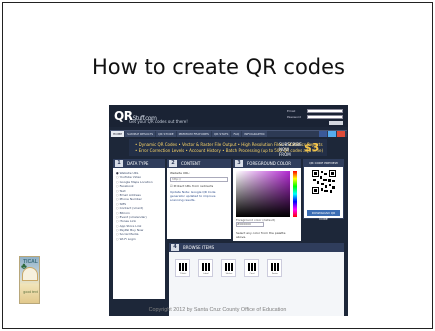 Image resolution: width=435 pixels, height=331 pixels. What do you see at coordinates (24, 266) in the screenshot?
I see `palm-tree-icon: ♣` at bounding box center [24, 266].